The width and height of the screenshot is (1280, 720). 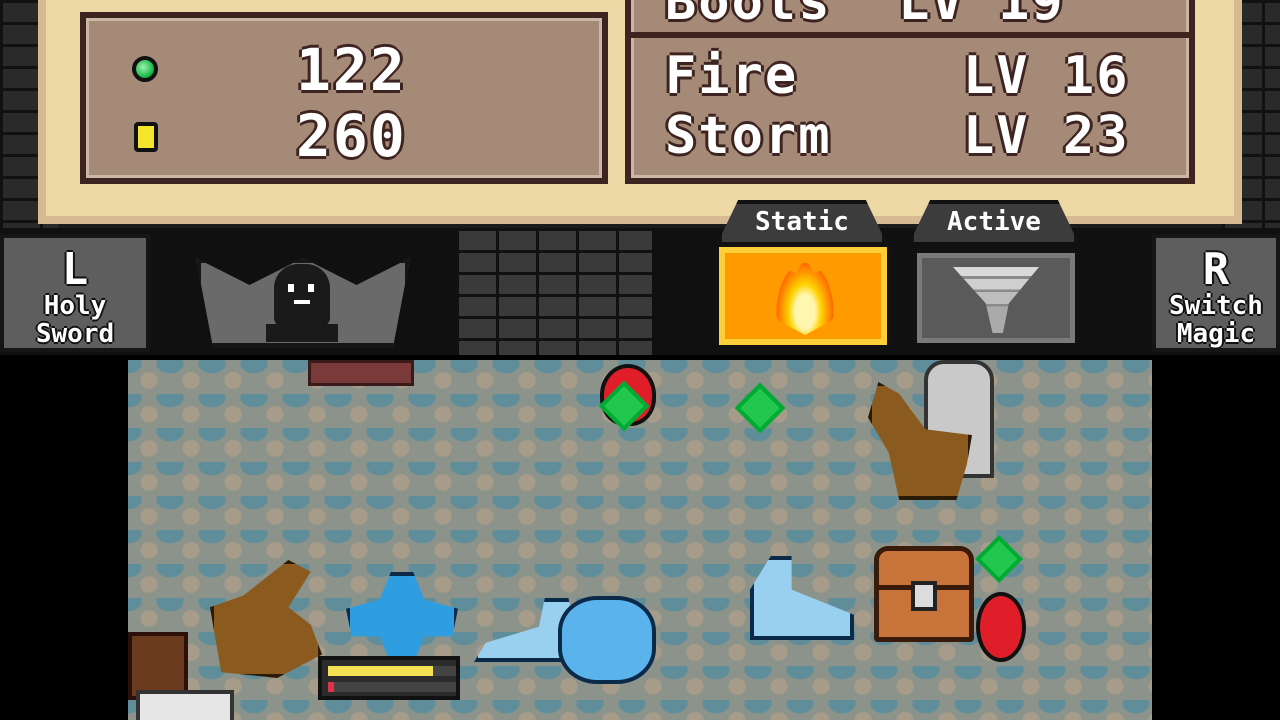 What do you see at coordinates (302, 333) in the screenshot?
I see `shadow-character-body` at bounding box center [302, 333].